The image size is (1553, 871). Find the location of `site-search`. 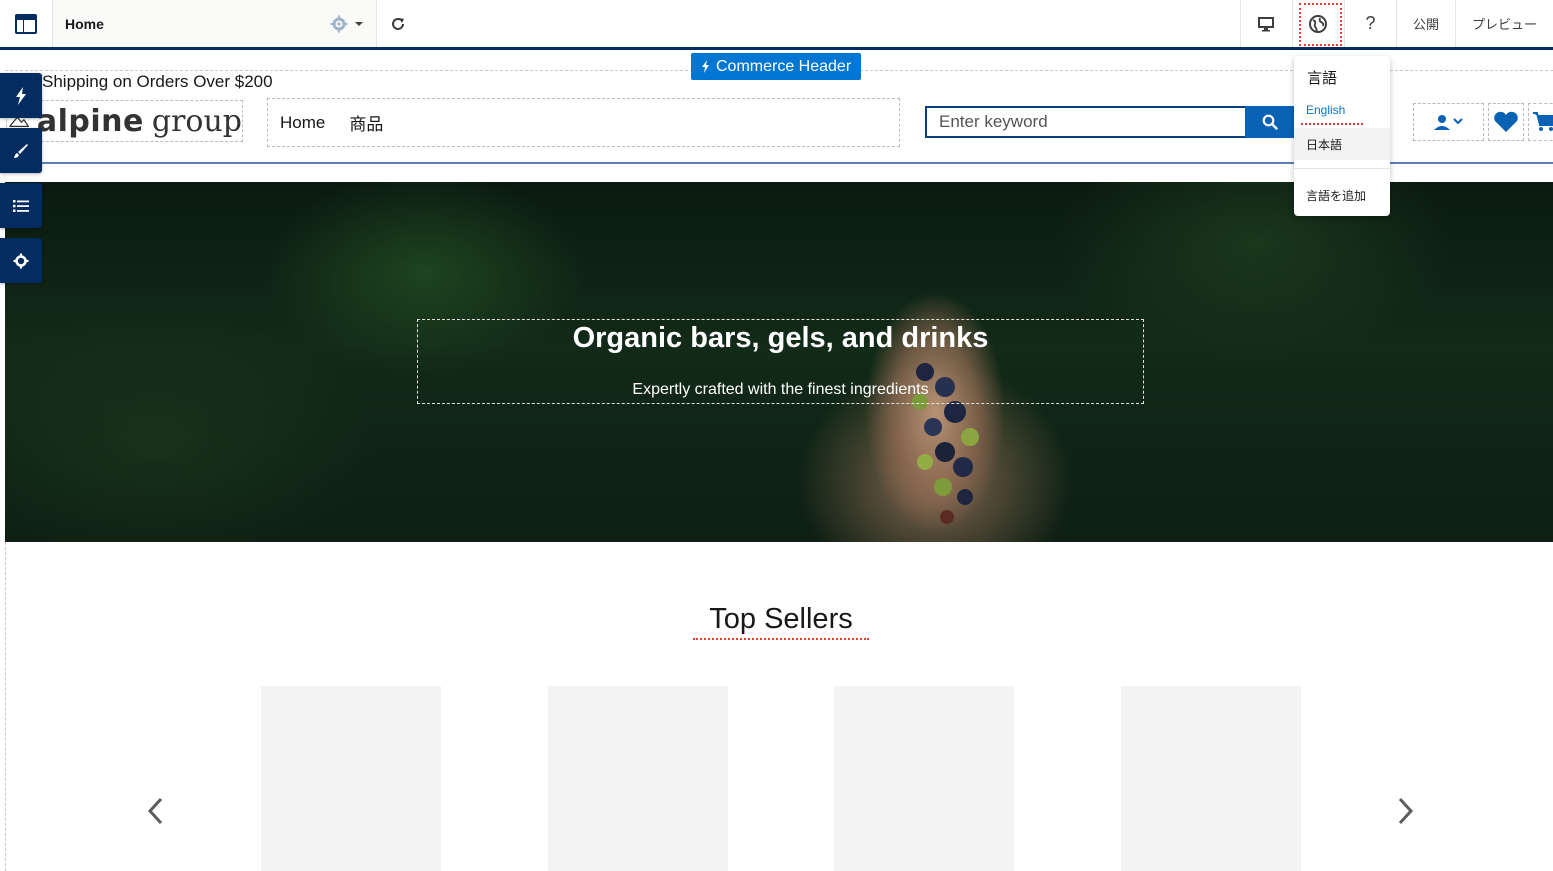

site-search is located at coordinates (1110, 122).